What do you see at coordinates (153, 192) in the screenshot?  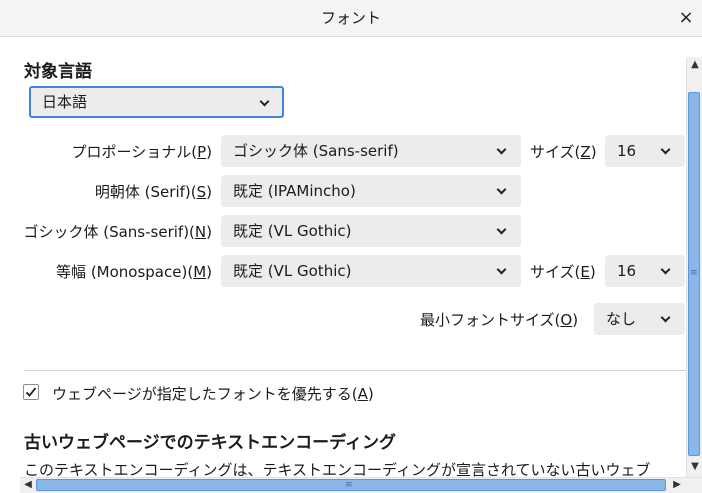 I see `serif-label: 明朝体 (Serif)(S)` at bounding box center [153, 192].